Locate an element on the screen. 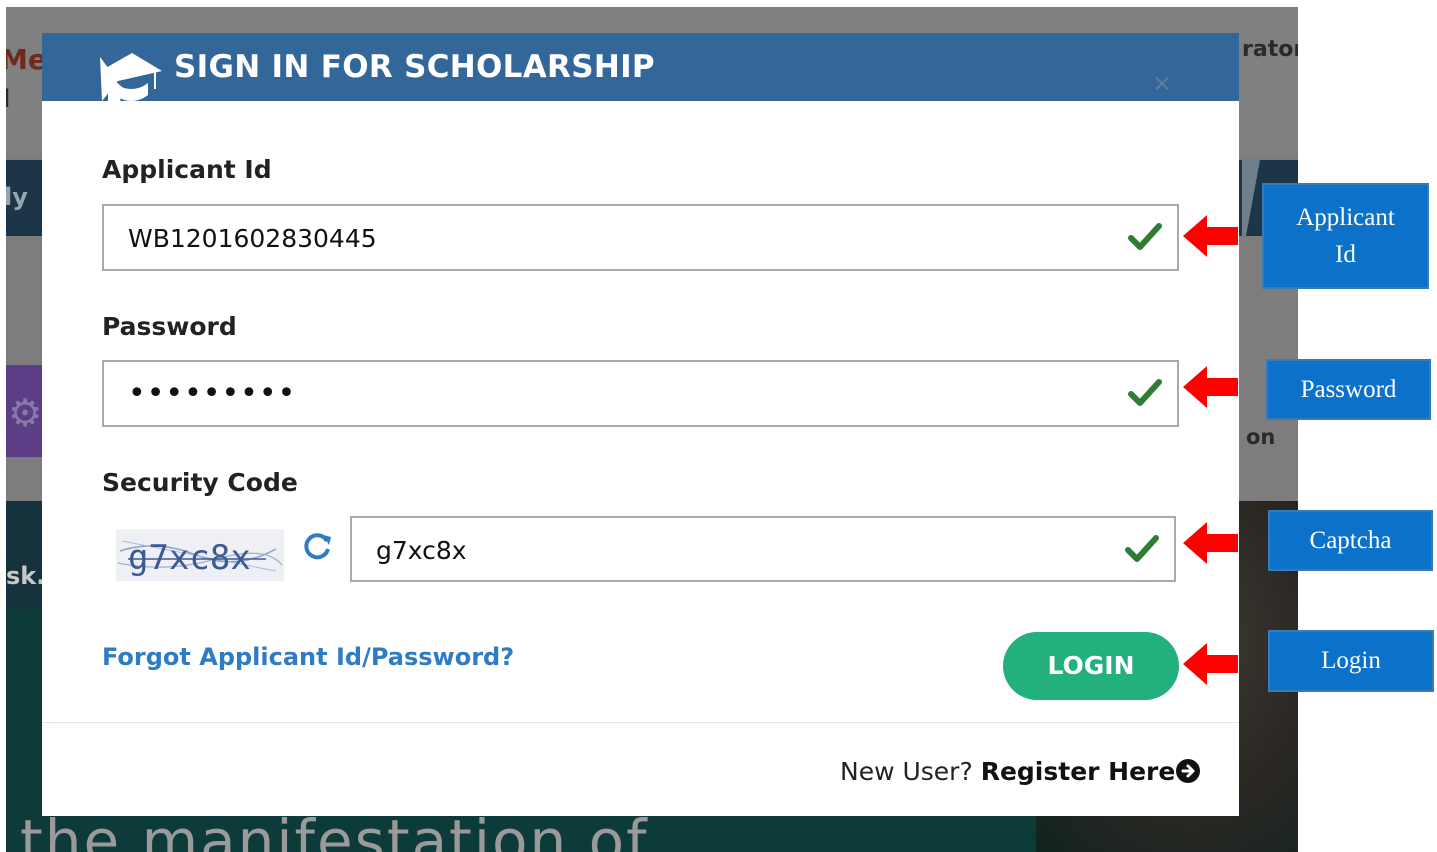 This screenshot has height=852, width=1437. close-icon: × is located at coordinates (1162, 83).